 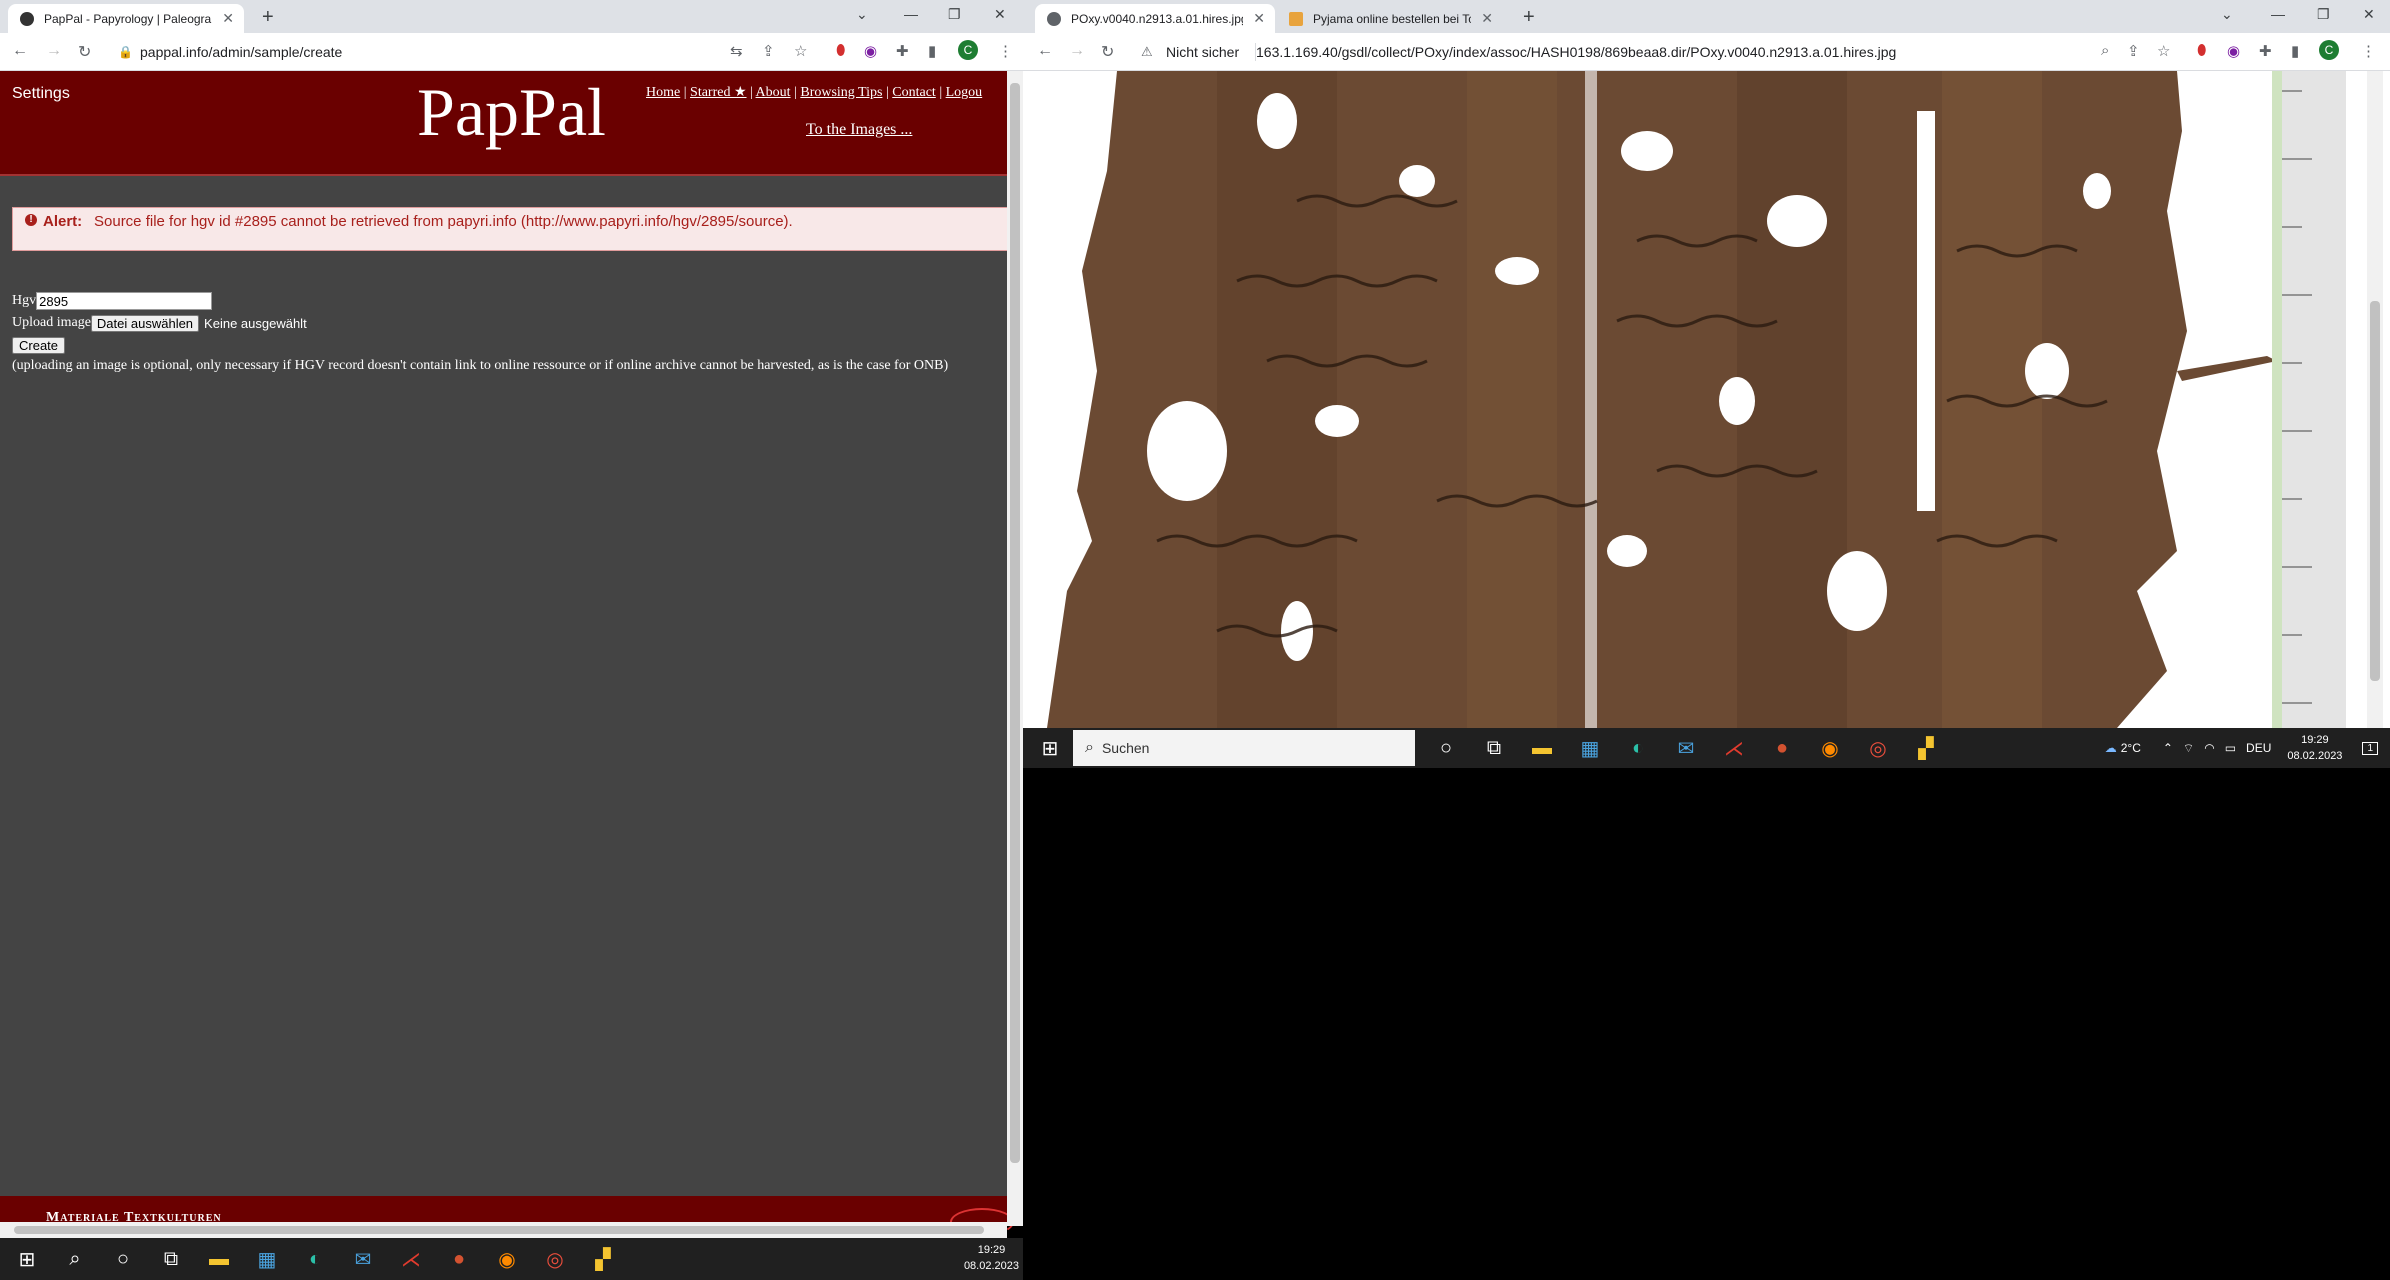 I want to click on security-label: Nicht sicher, so click(x=1202, y=52).